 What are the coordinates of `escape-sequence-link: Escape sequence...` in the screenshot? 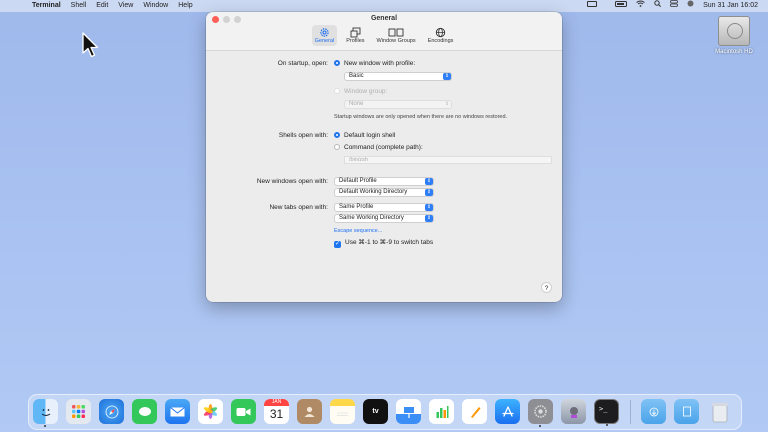 It's located at (358, 231).